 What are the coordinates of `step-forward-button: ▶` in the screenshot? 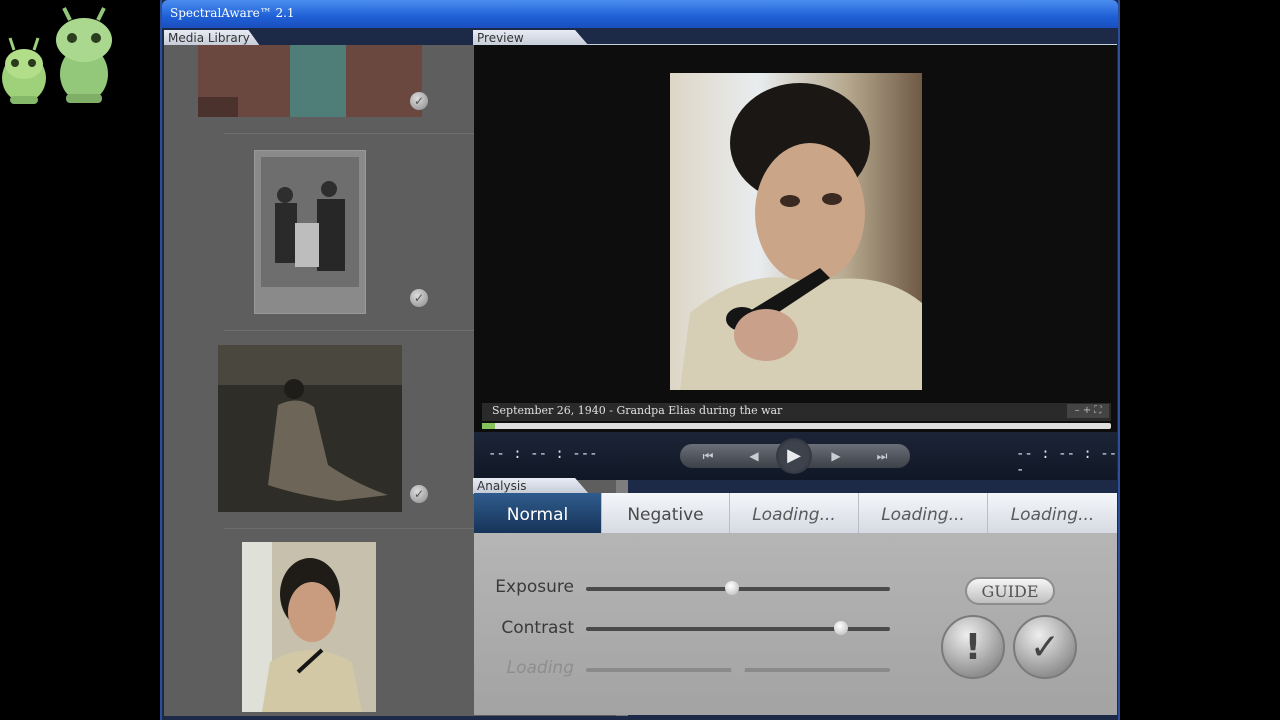 It's located at (836, 456).